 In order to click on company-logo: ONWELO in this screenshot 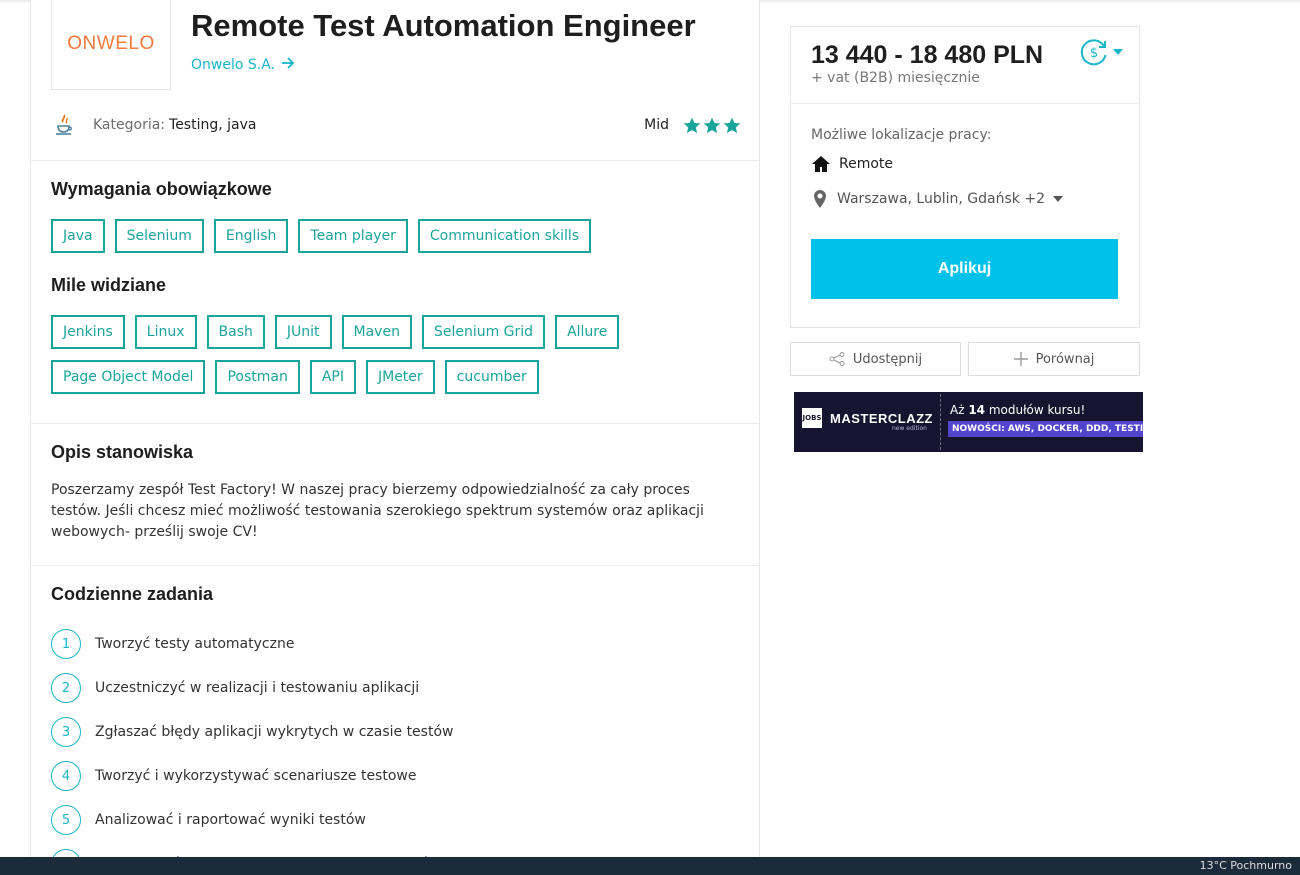, I will do `click(111, 45)`.